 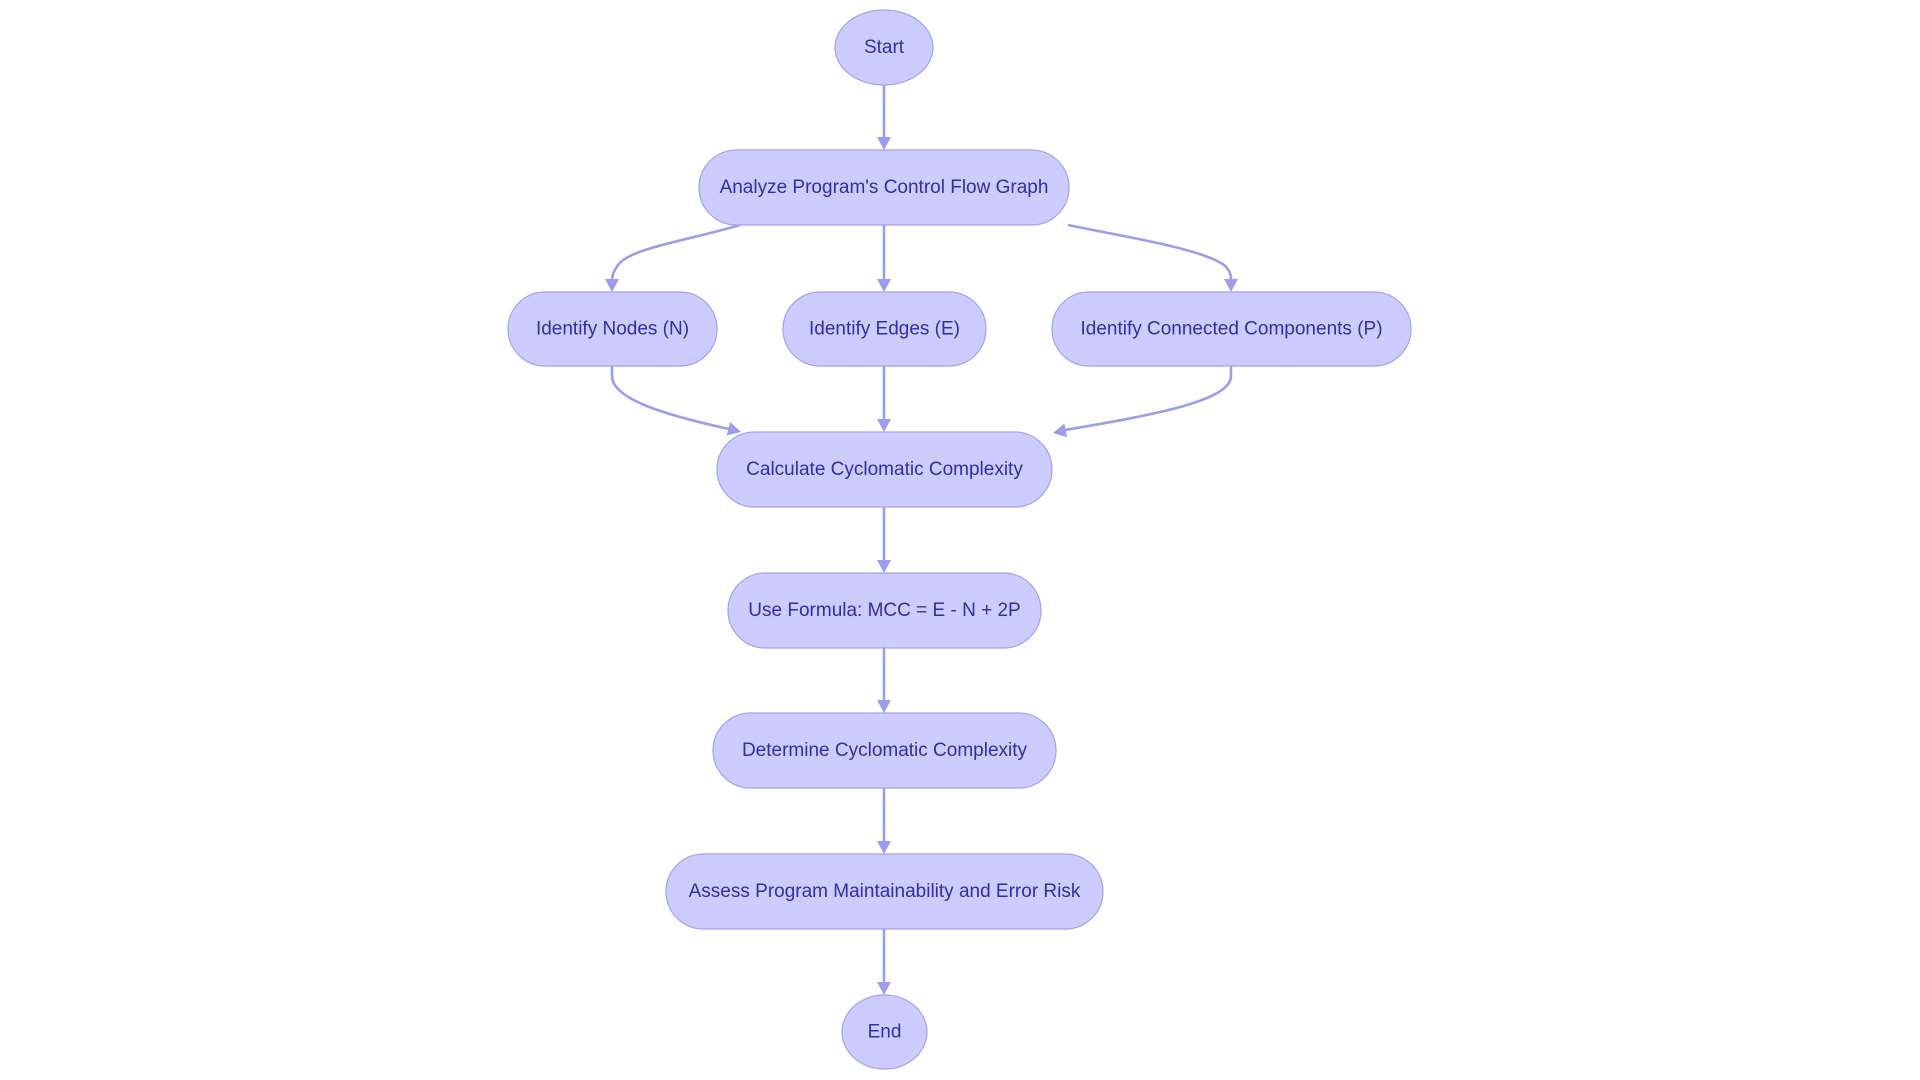 I want to click on node-determine: Determine Cyclomatic Complexity, so click(x=884, y=750).